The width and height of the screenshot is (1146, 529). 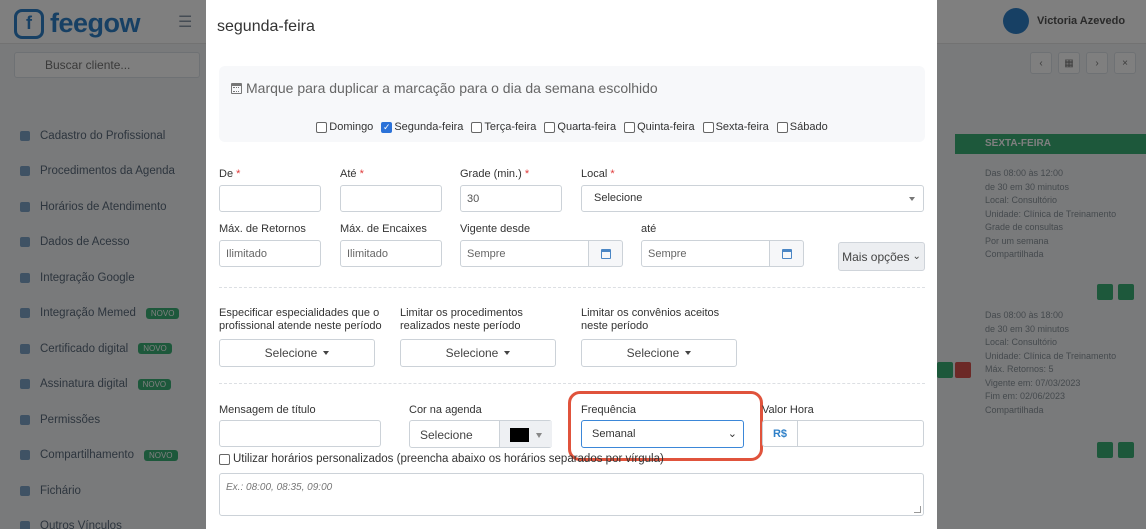 What do you see at coordinates (808, 127) in the screenshot?
I see `weekday-label: Sábado` at bounding box center [808, 127].